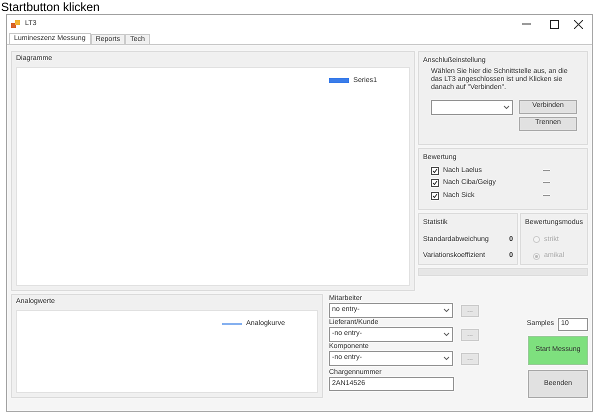  Describe the element at coordinates (16, 24) in the screenshot. I see `app-icon` at that location.